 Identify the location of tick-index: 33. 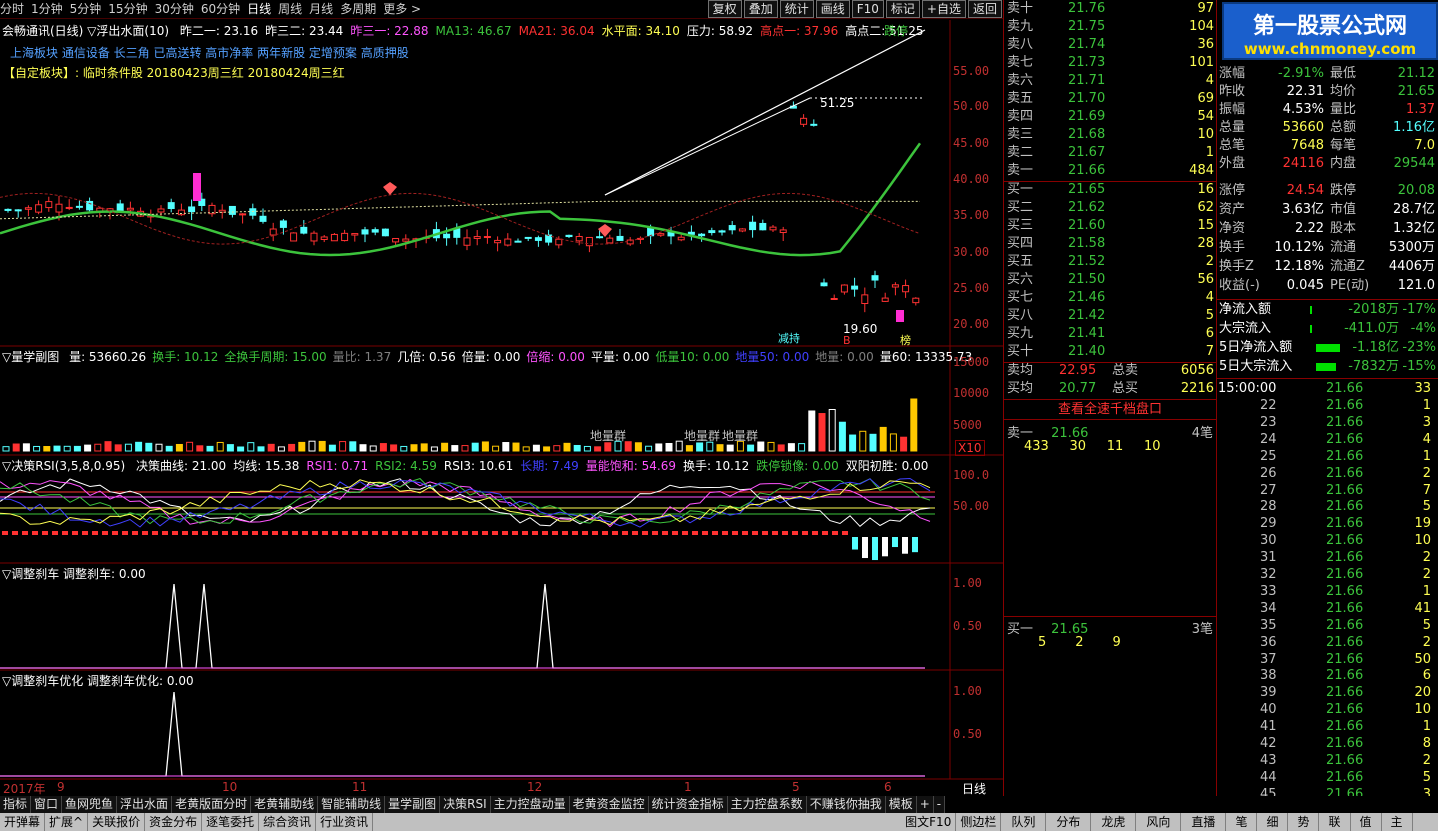
(1268, 591).